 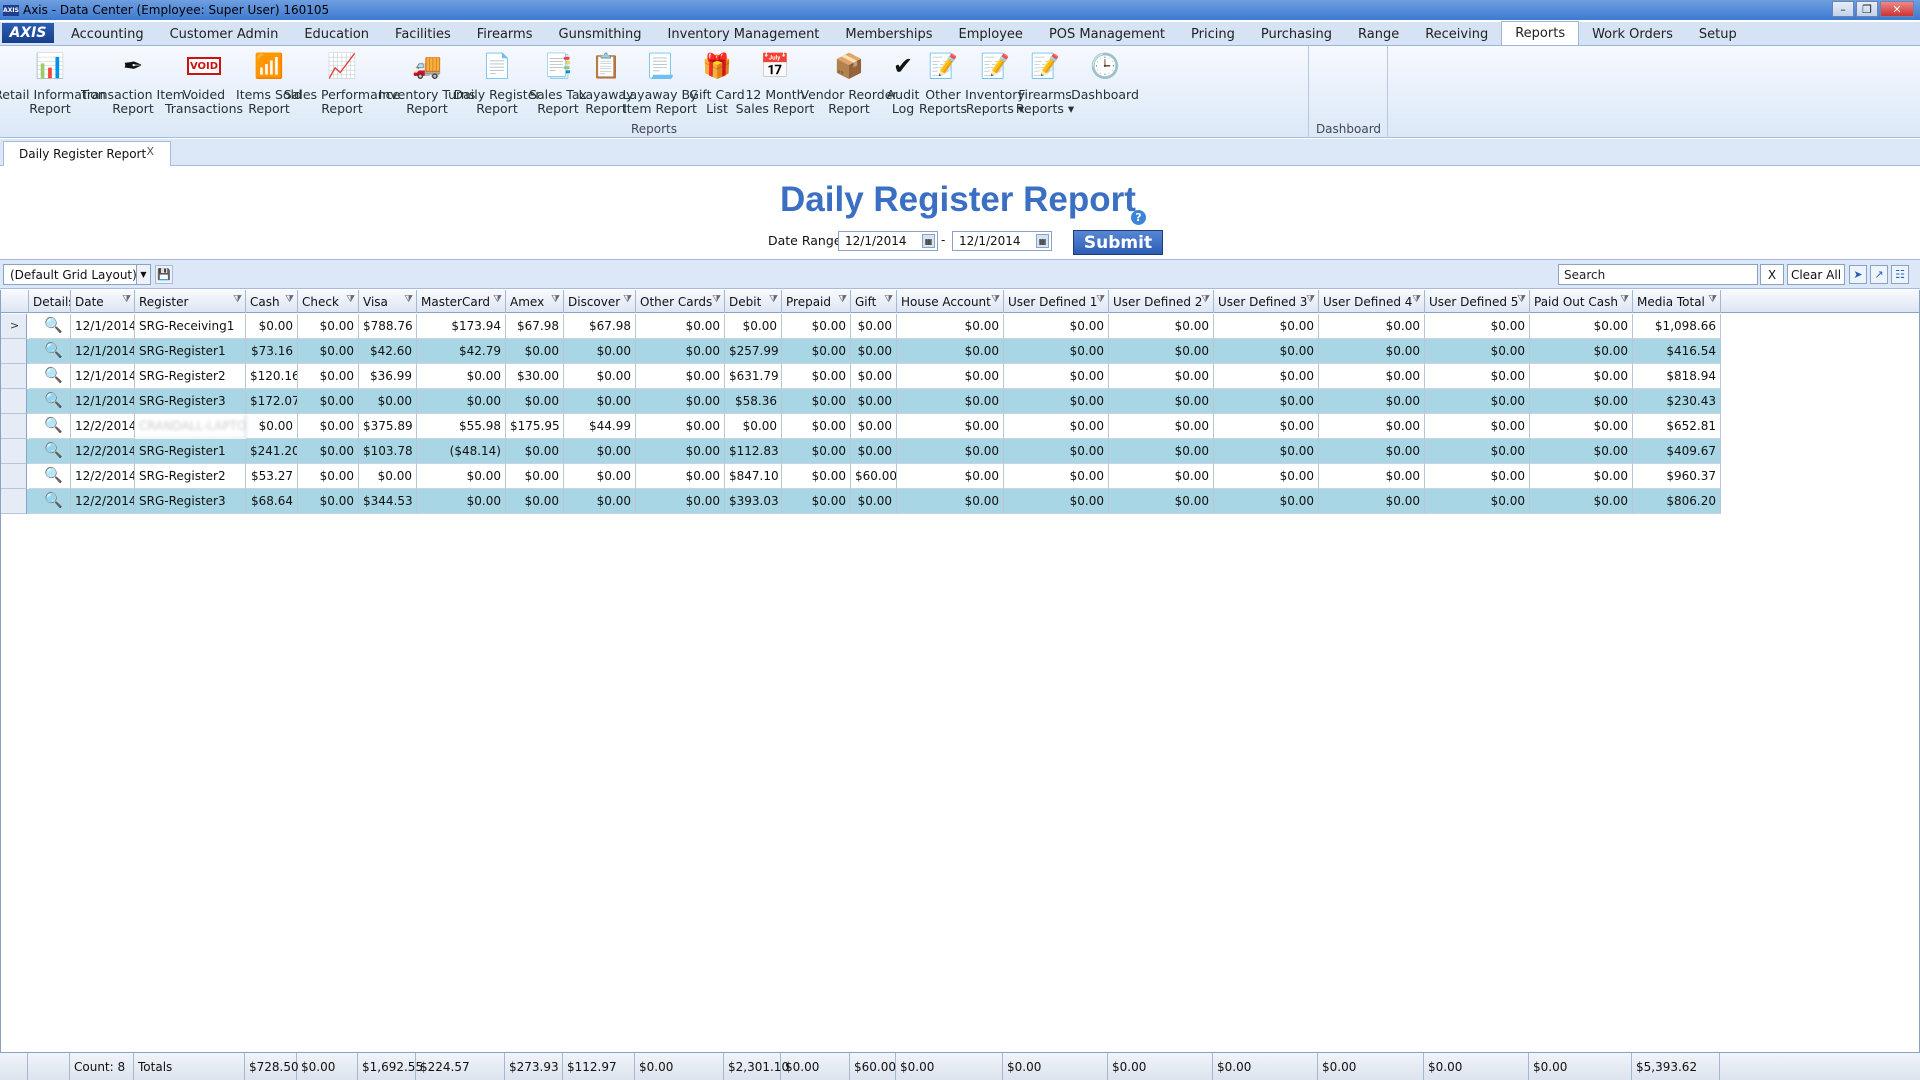 I want to click on menu-customer-admin: Customer Admin, so click(x=224, y=34).